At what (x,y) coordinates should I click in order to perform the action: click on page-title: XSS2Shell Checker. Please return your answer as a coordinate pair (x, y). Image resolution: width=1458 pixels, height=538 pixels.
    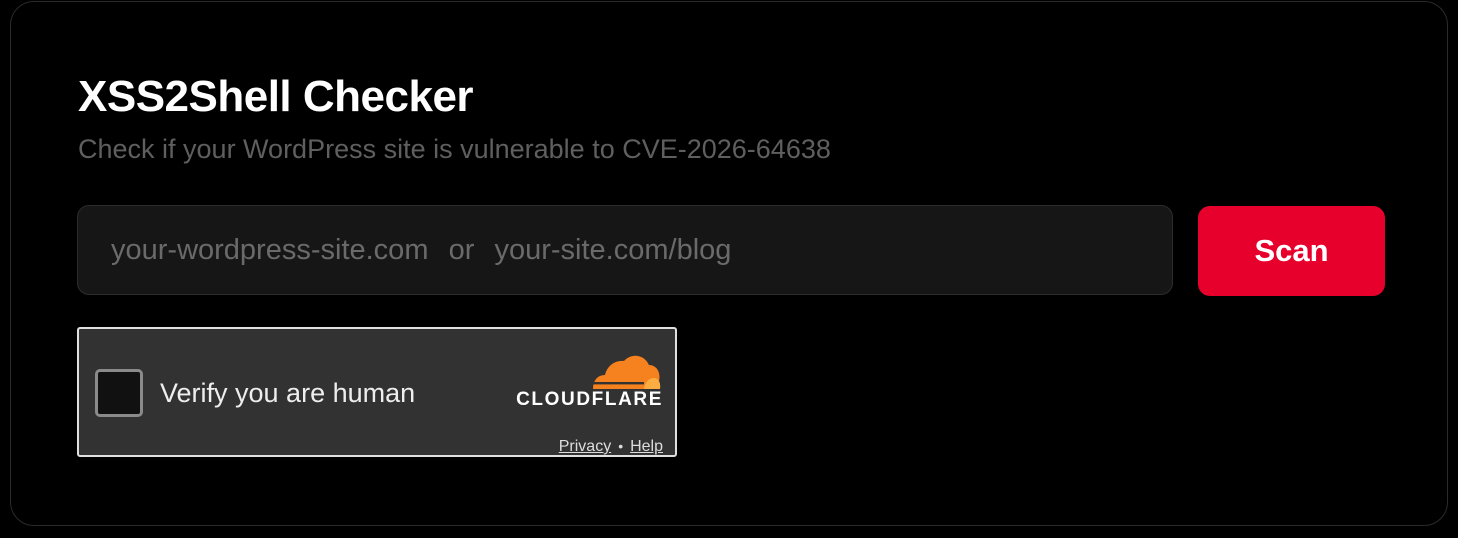
    Looking at the image, I should click on (276, 96).